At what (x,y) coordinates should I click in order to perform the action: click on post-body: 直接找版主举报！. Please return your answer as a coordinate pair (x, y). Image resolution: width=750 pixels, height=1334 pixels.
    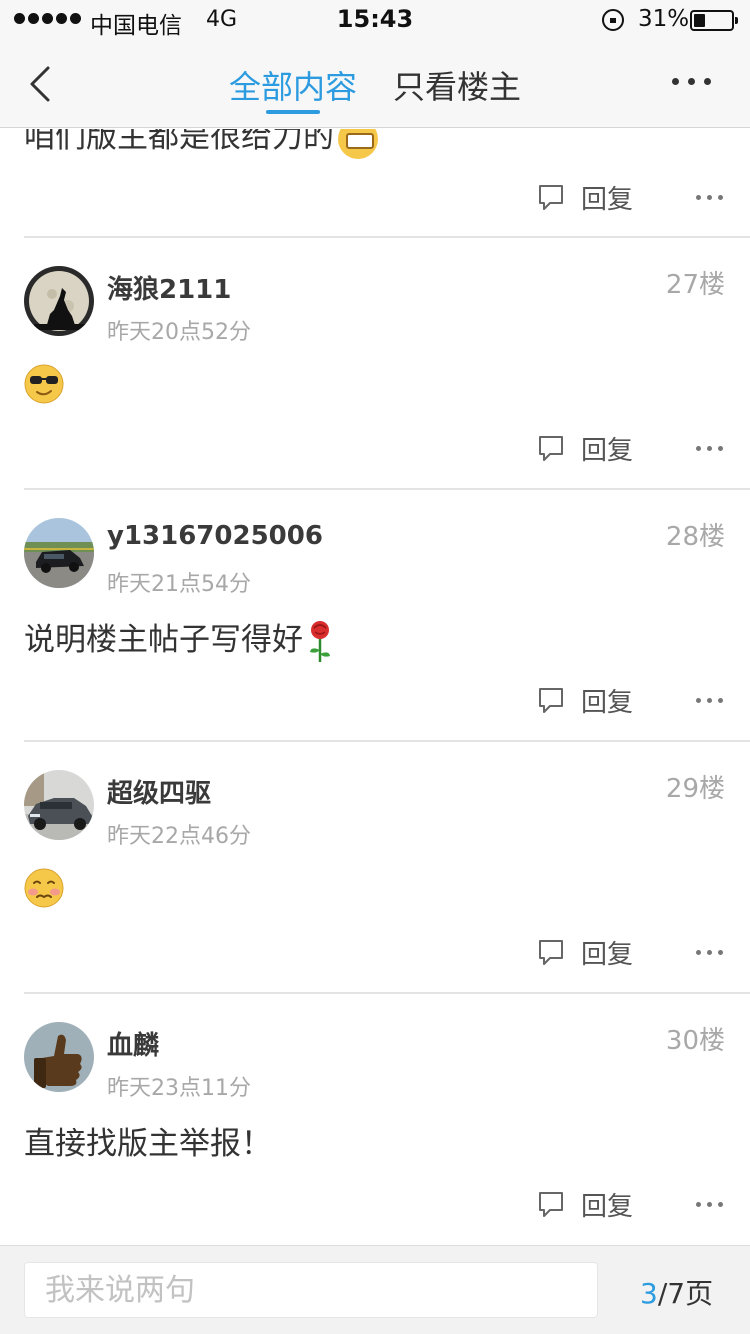
    Looking at the image, I should click on (148, 1140).